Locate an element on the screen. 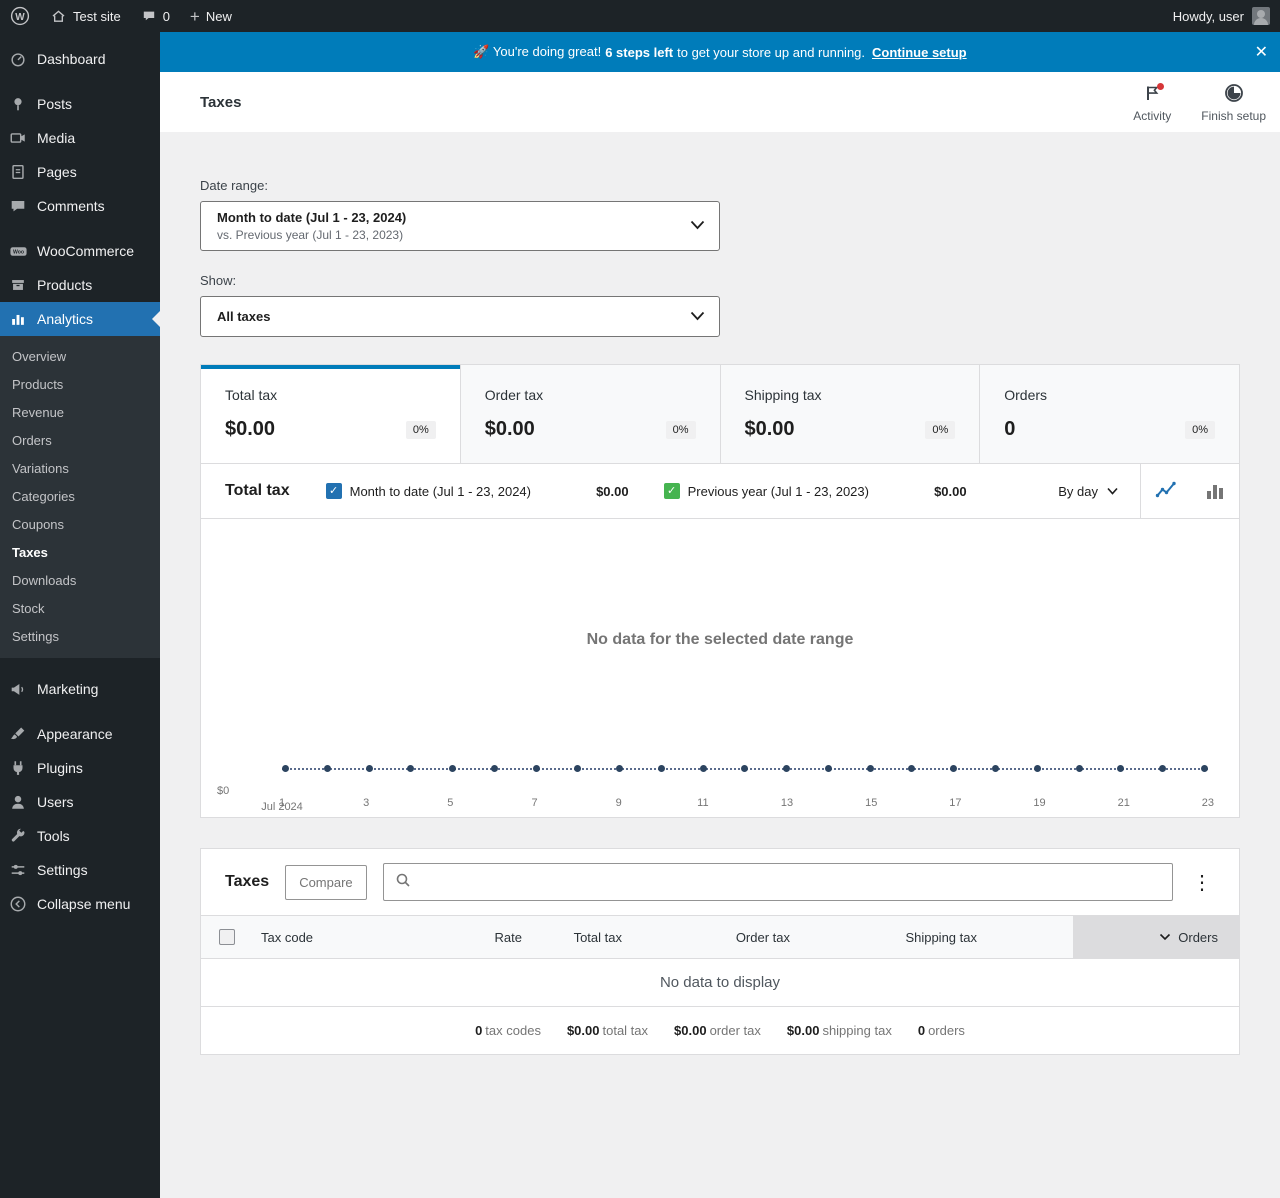 The height and width of the screenshot is (1198, 1280). legend-current-period: ✓ Month to date (Jul 1 - 23, 2024) $0.00 is located at coordinates (477, 491).